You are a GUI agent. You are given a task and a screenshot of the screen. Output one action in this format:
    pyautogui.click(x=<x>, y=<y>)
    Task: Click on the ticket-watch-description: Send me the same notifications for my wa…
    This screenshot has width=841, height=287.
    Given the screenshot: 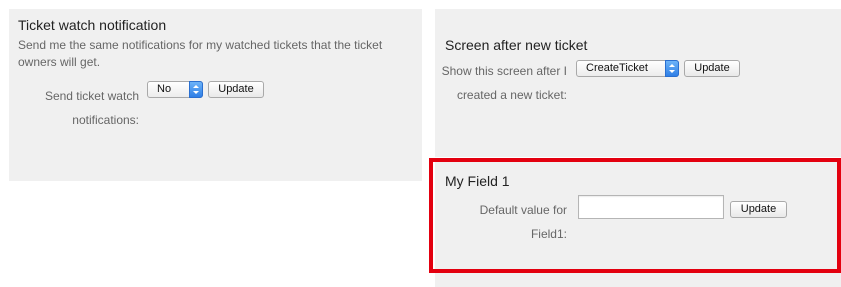 What is the action you would take?
    pyautogui.click(x=200, y=53)
    